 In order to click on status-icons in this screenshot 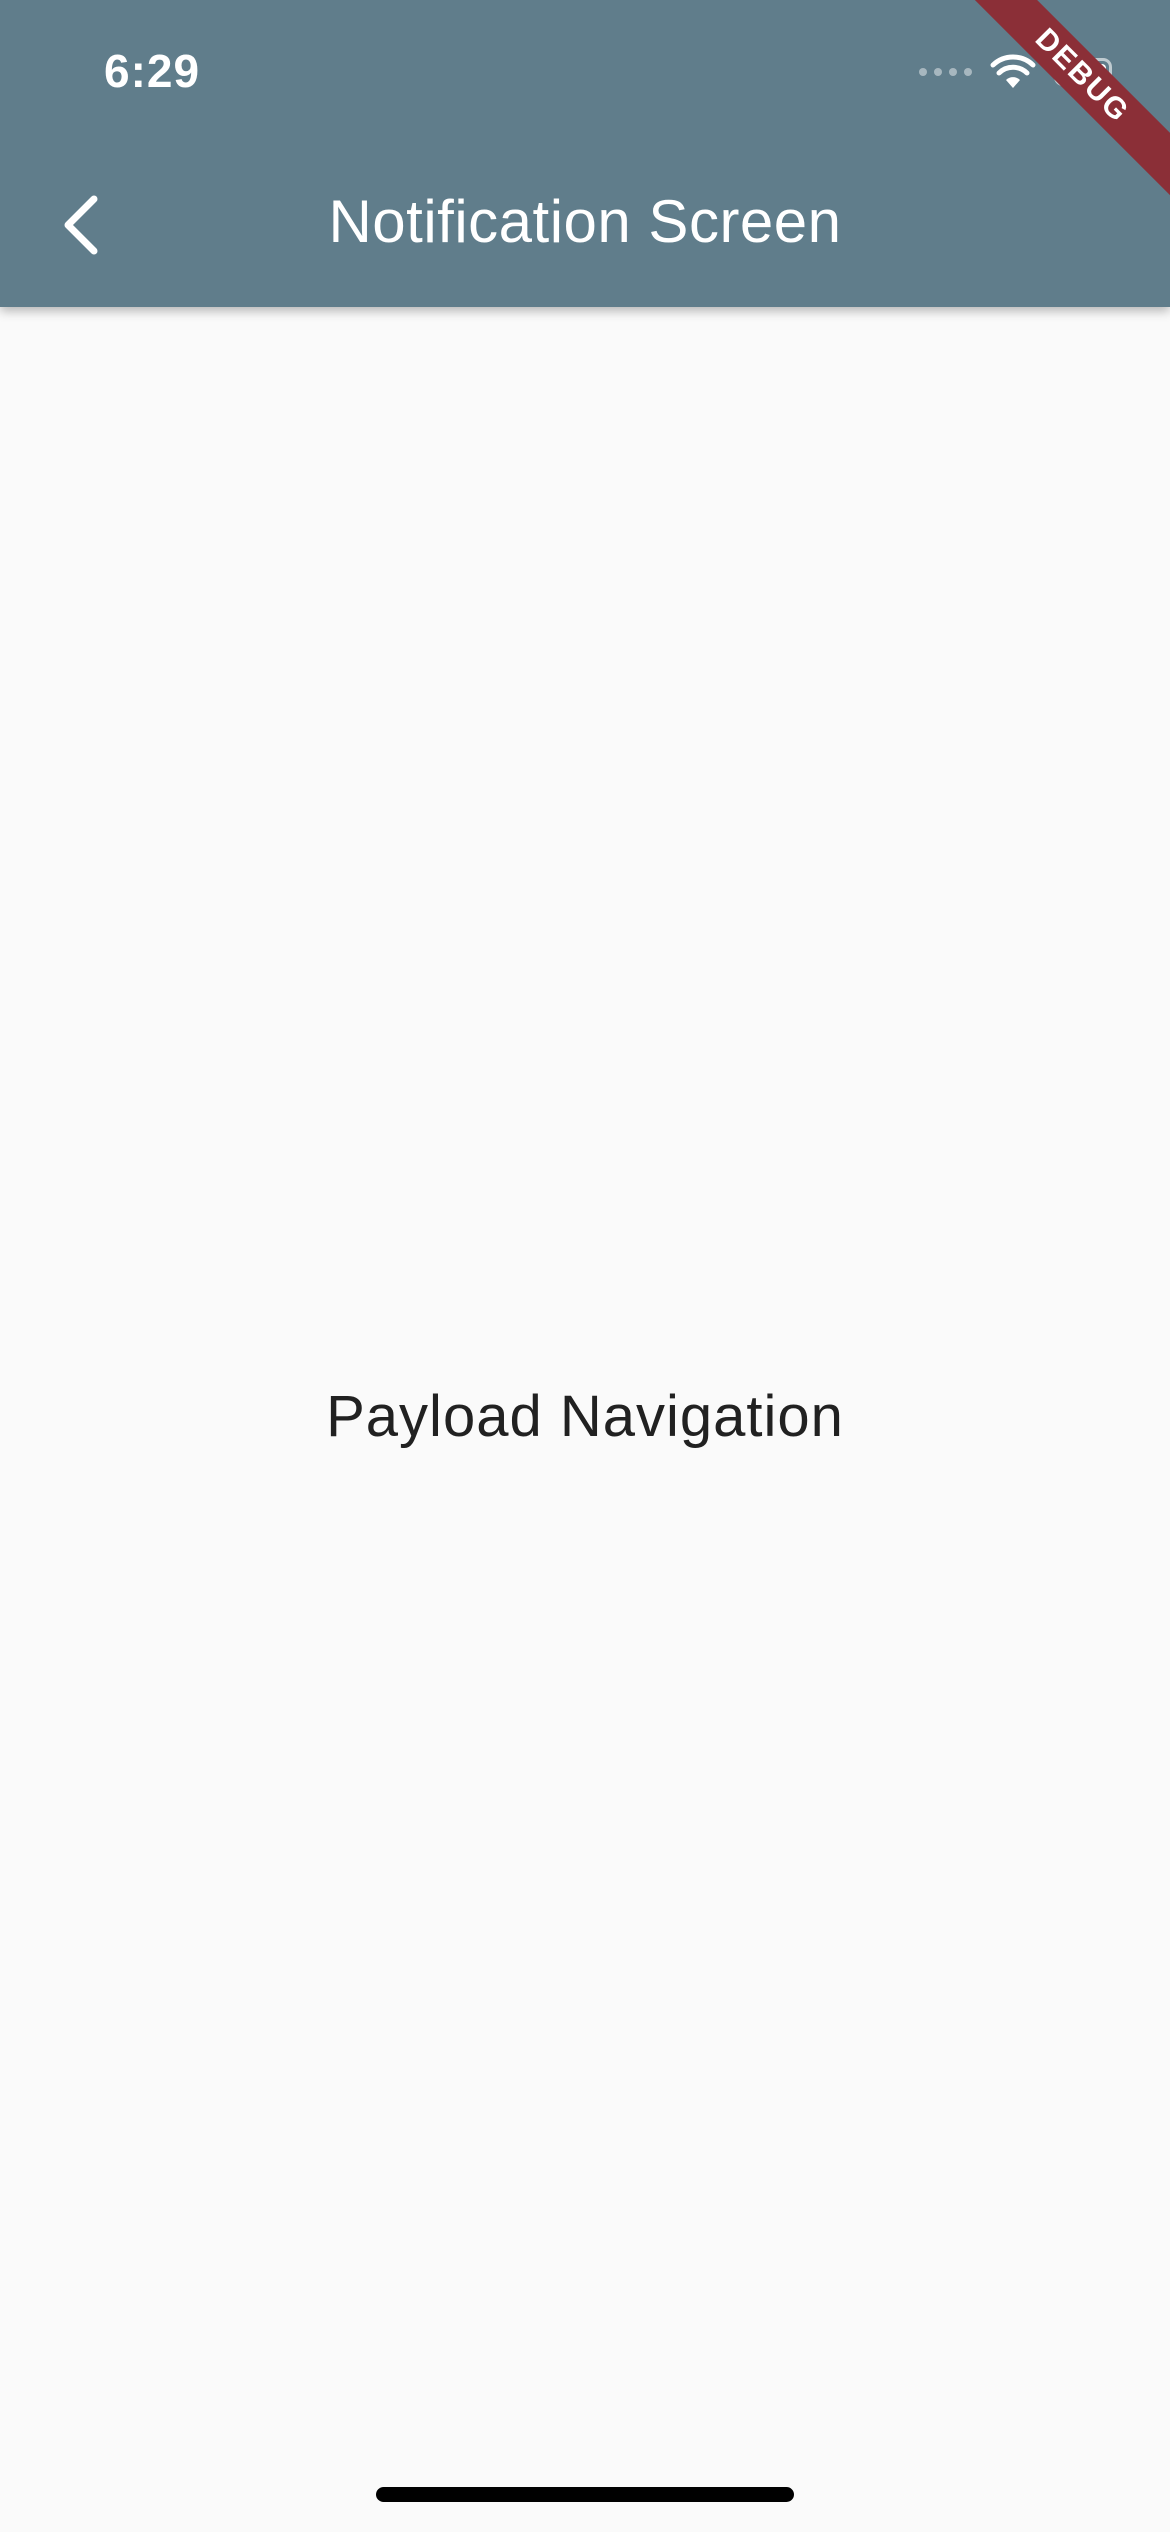, I will do `click(1015, 72)`.